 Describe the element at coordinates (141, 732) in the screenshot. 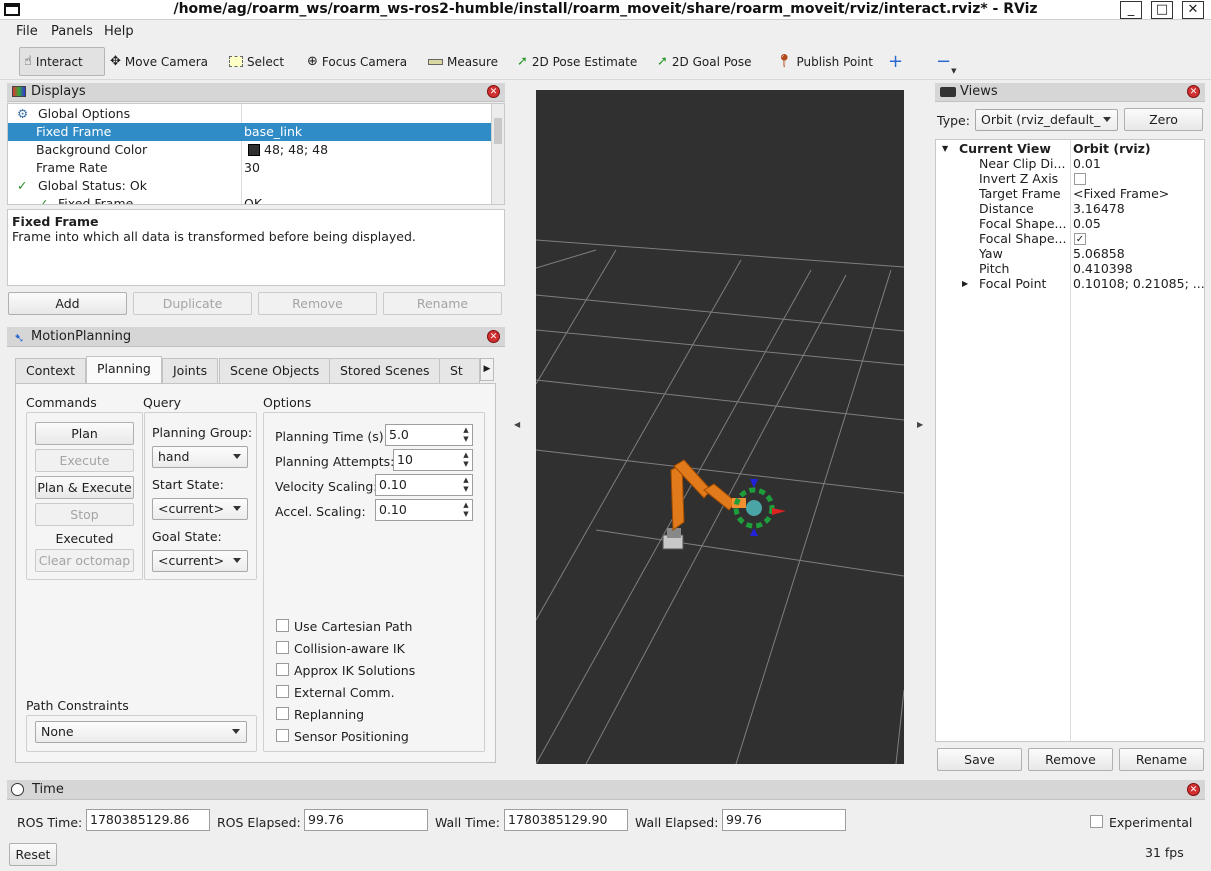

I see `path-constraints-select: None` at that location.